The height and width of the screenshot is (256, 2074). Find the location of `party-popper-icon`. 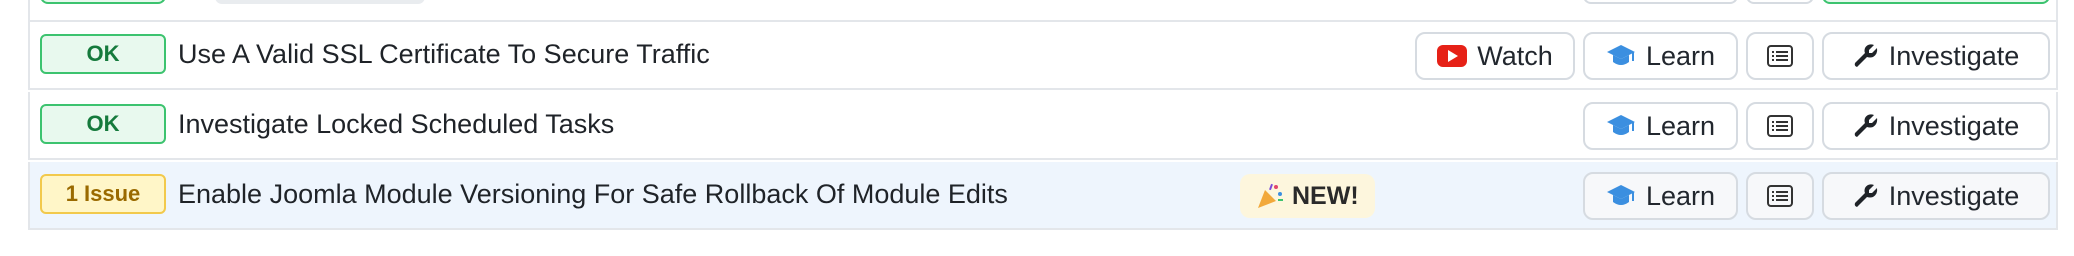

party-popper-icon is located at coordinates (1270, 195).